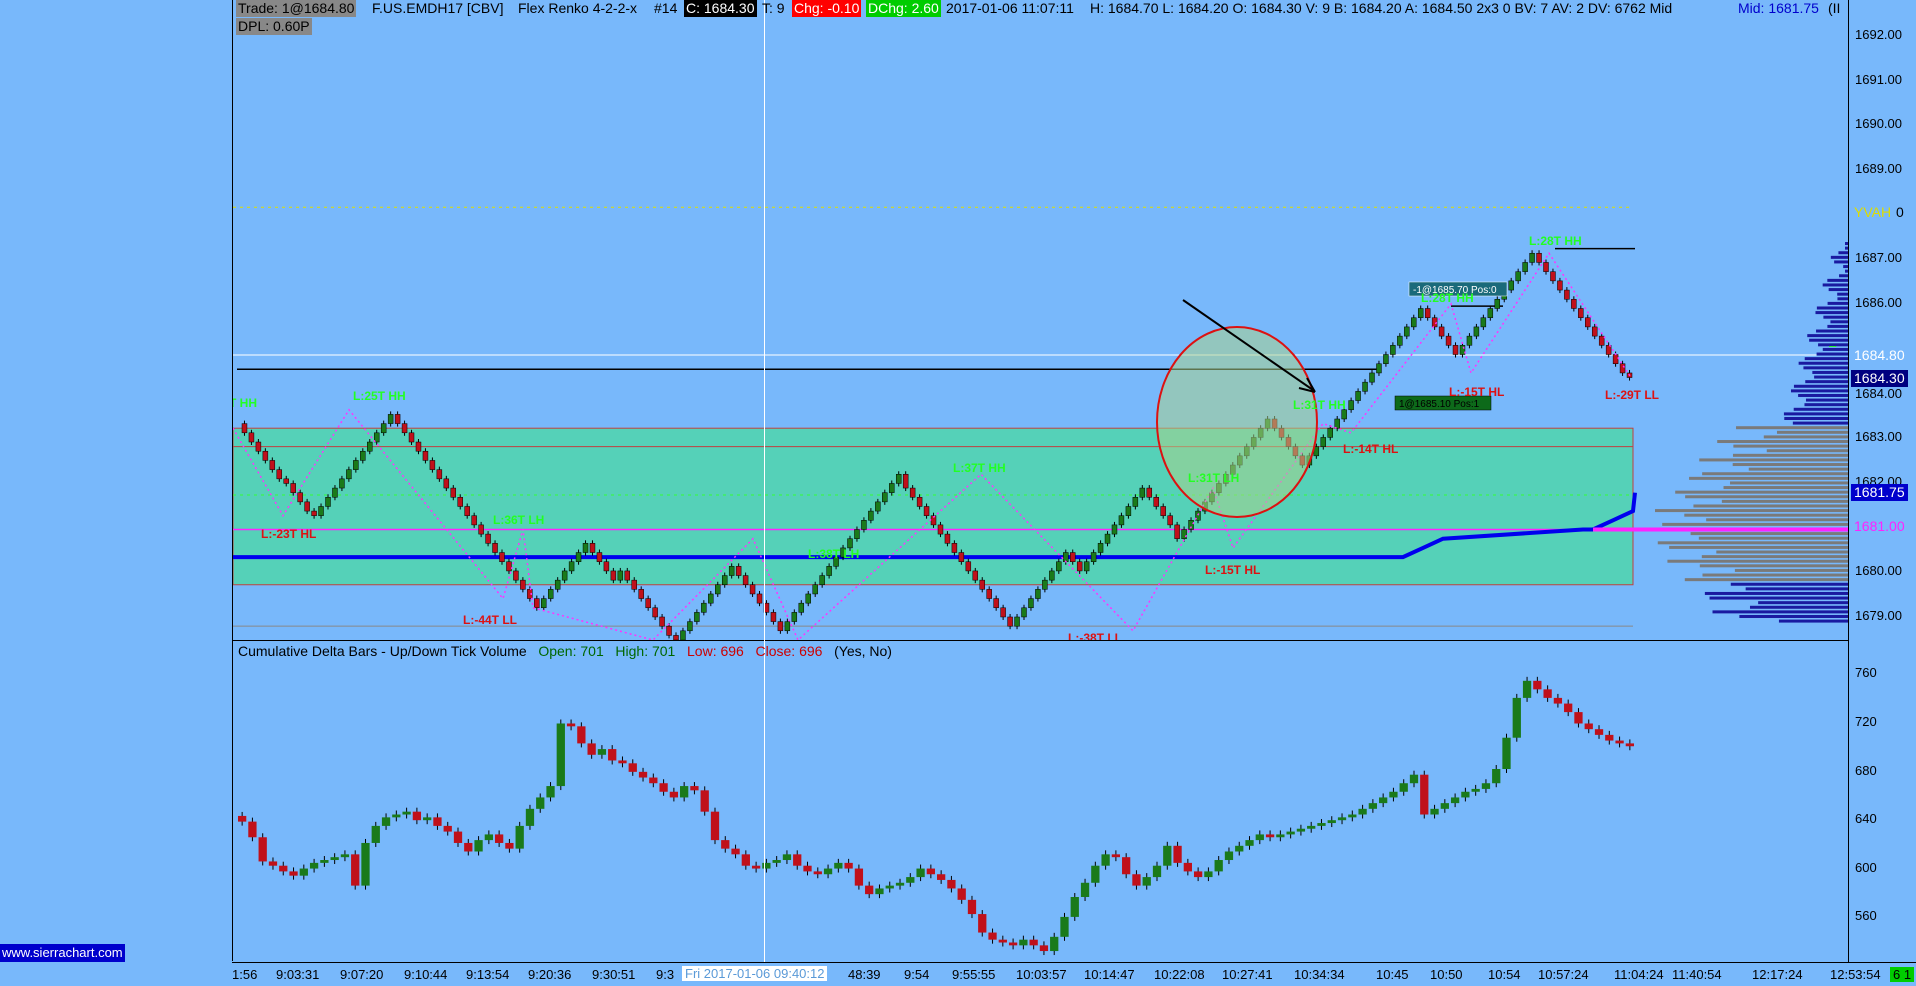  I want to click on price-tick: 1683.00, so click(1878, 436).